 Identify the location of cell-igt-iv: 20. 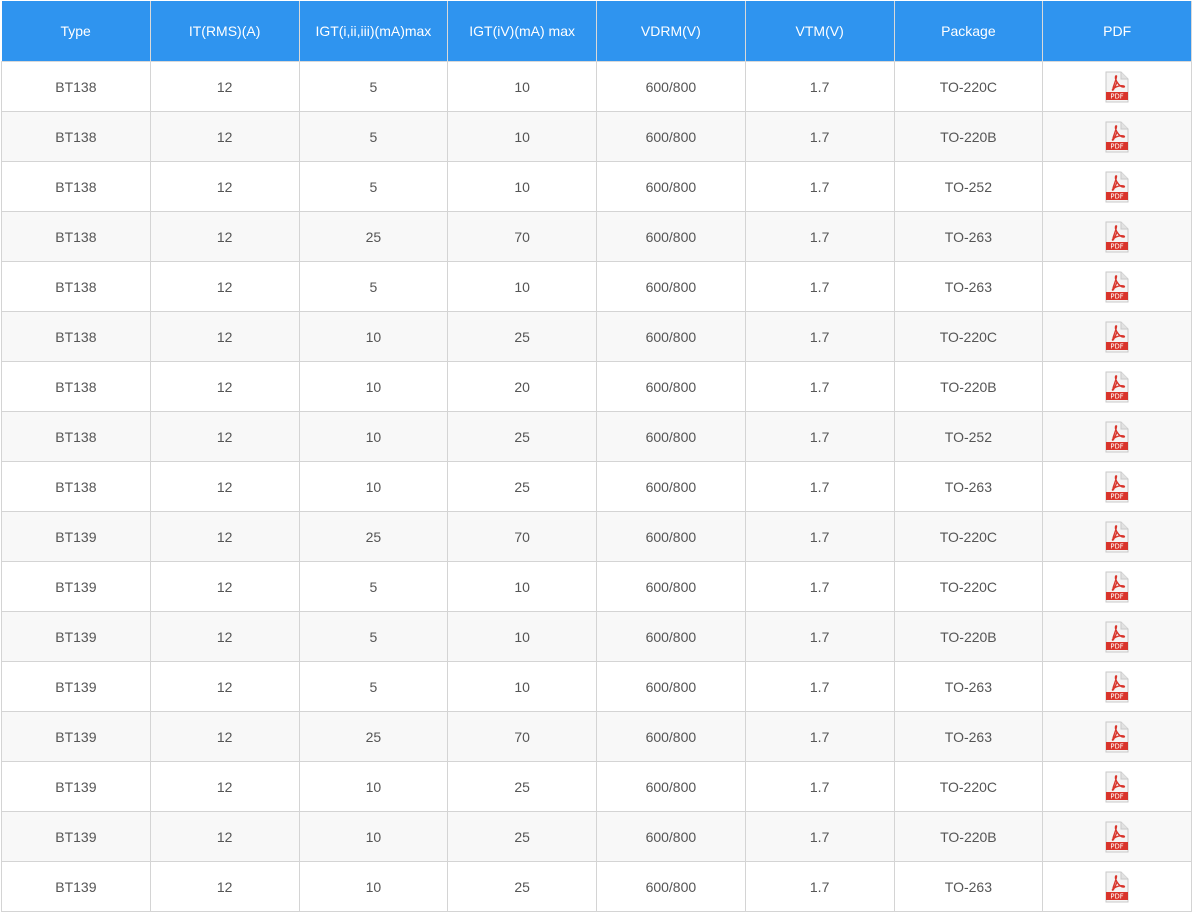
(522, 386).